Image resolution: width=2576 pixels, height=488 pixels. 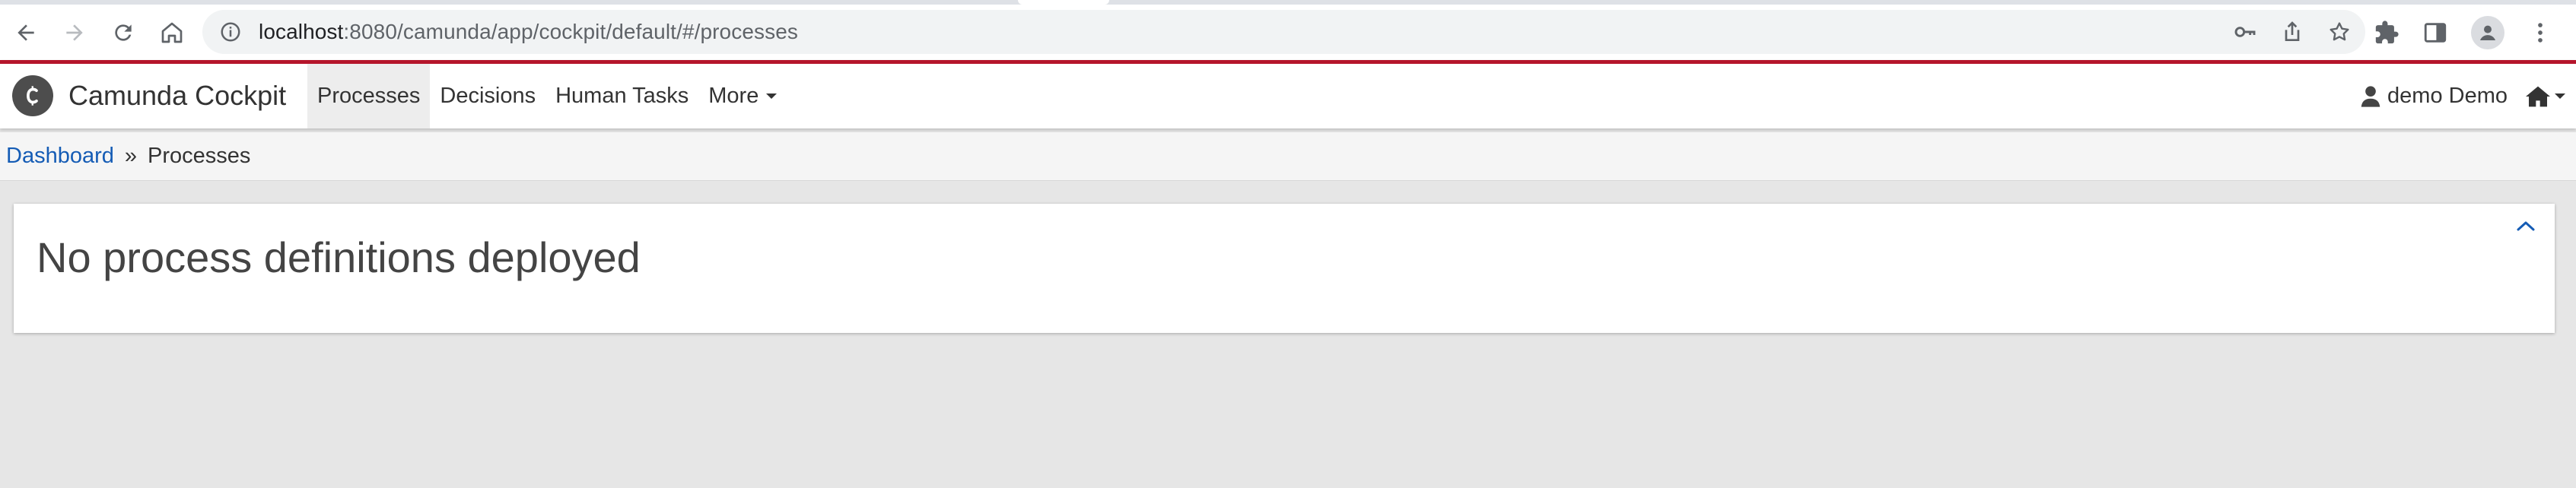 I want to click on forward-button, so click(x=74, y=32).